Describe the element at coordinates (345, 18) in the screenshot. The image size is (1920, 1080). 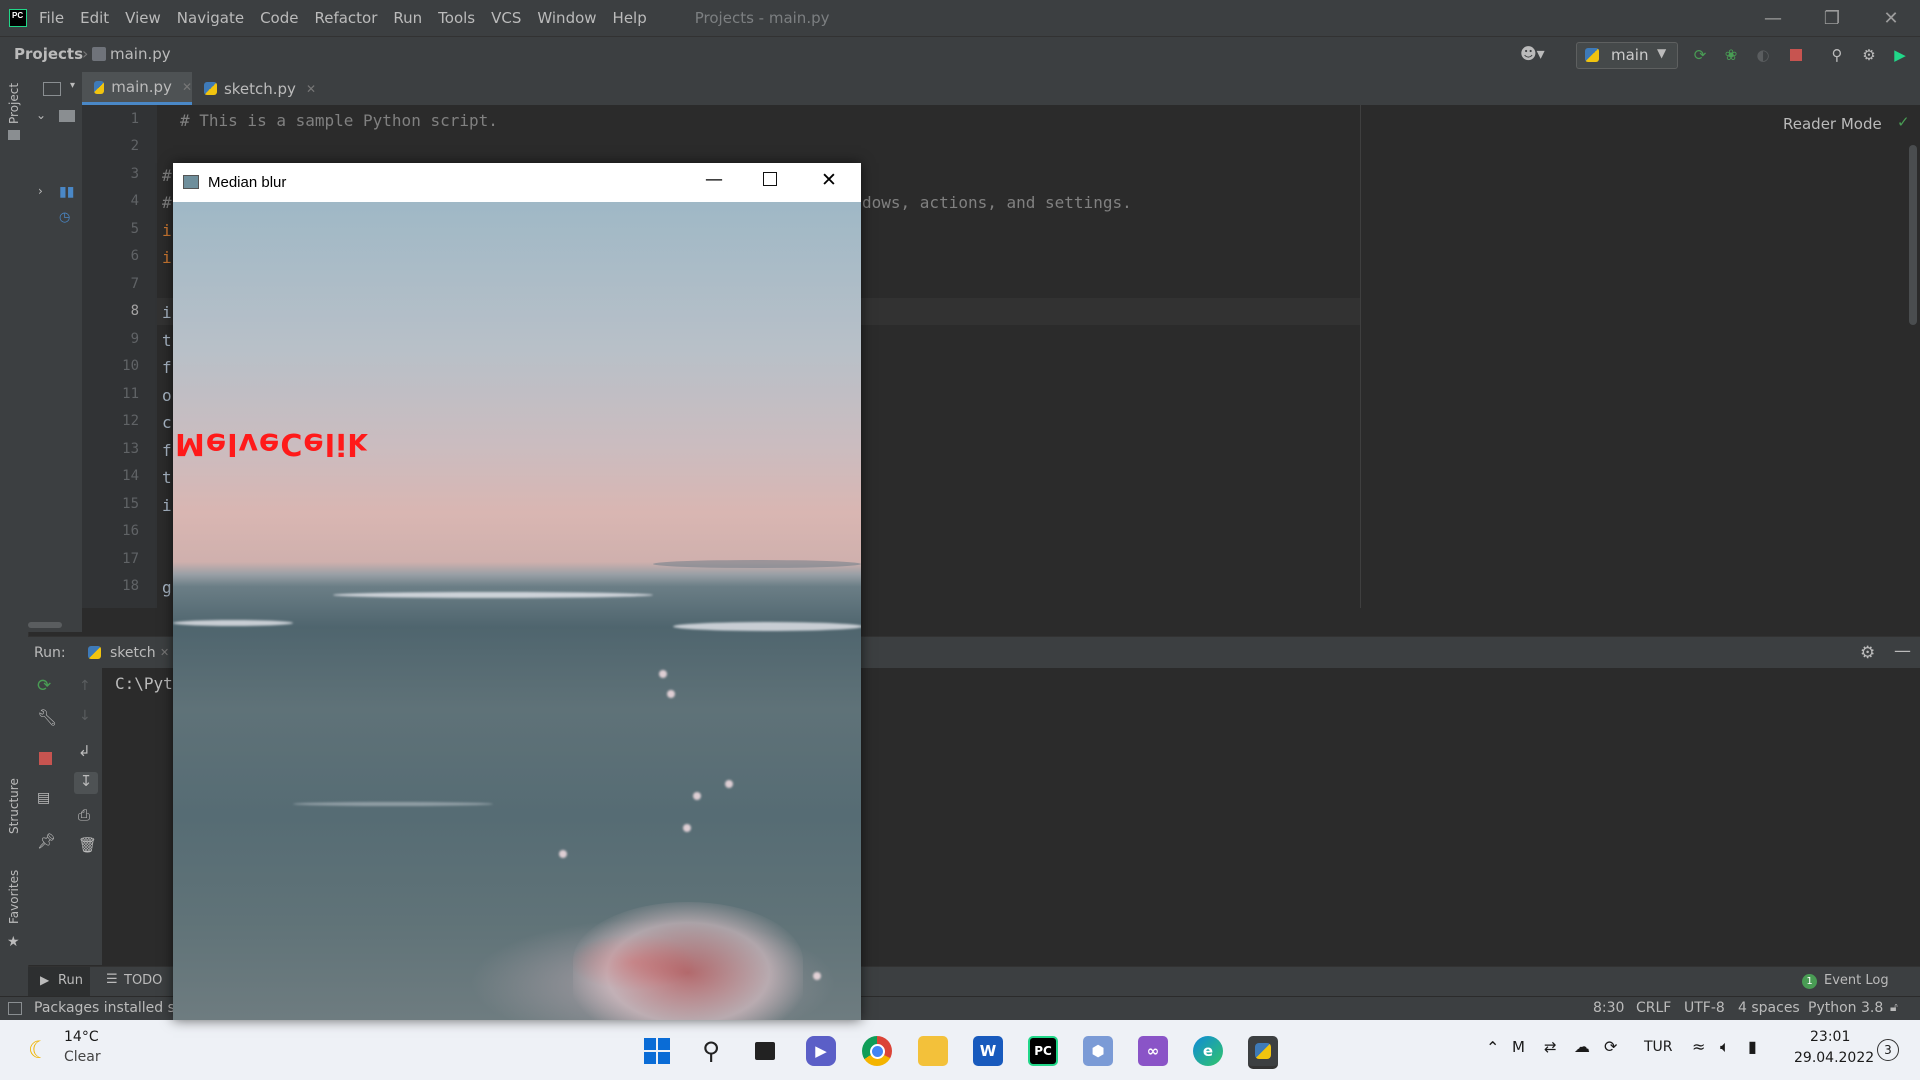
I see `menu-refactor: Refactor` at that location.